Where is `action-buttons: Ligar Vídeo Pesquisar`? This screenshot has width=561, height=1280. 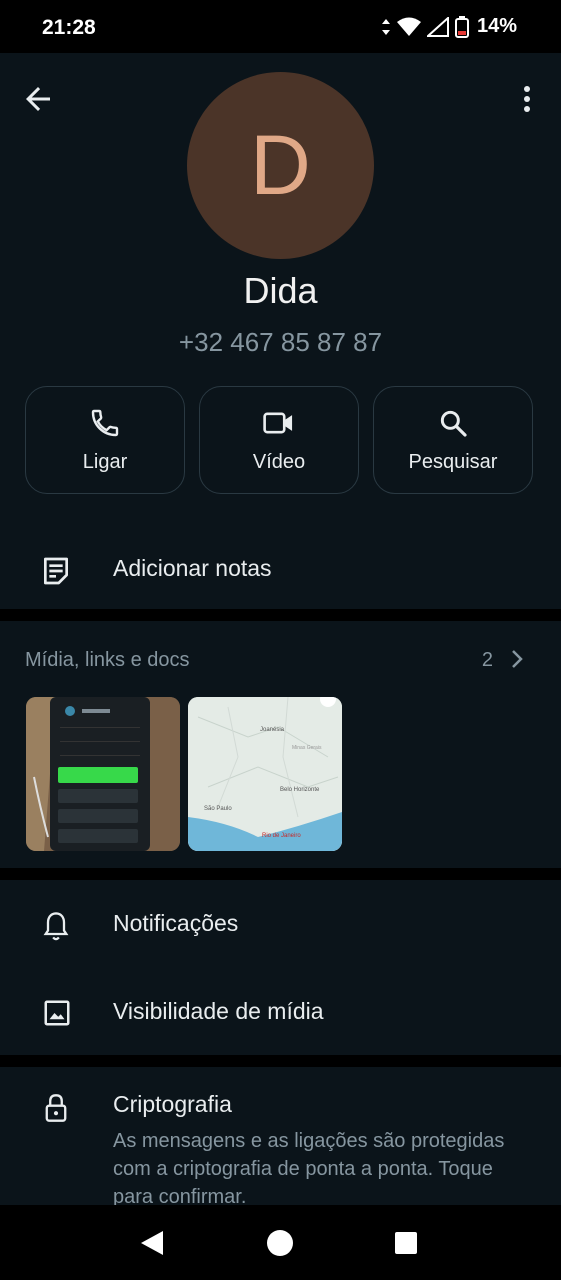
action-buttons: Ligar Vídeo Pesquisar is located at coordinates (279, 440).